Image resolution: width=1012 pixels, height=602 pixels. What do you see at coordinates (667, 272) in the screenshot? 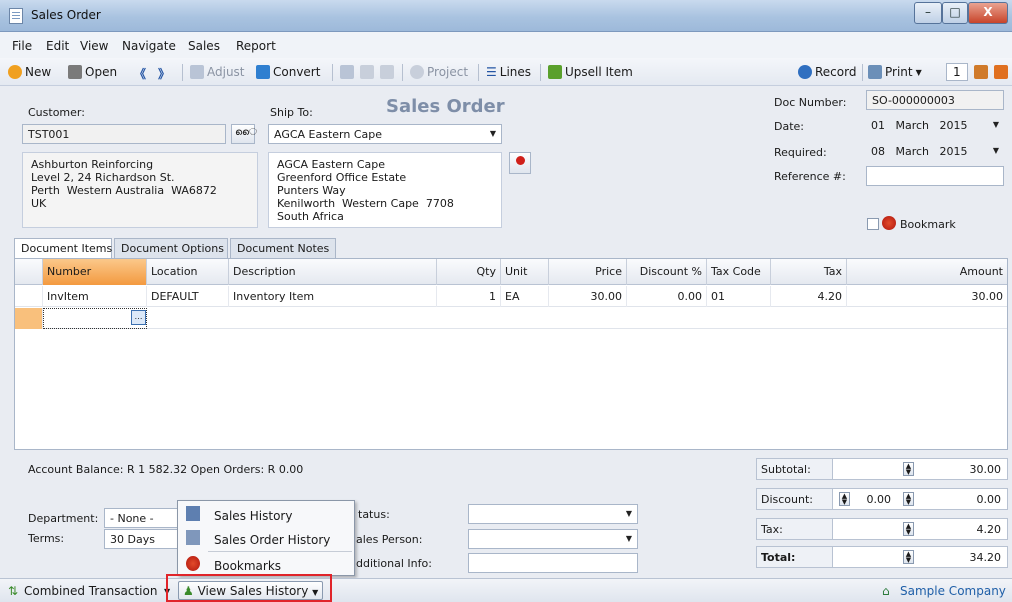
I see `column-discount: Discount %` at bounding box center [667, 272].